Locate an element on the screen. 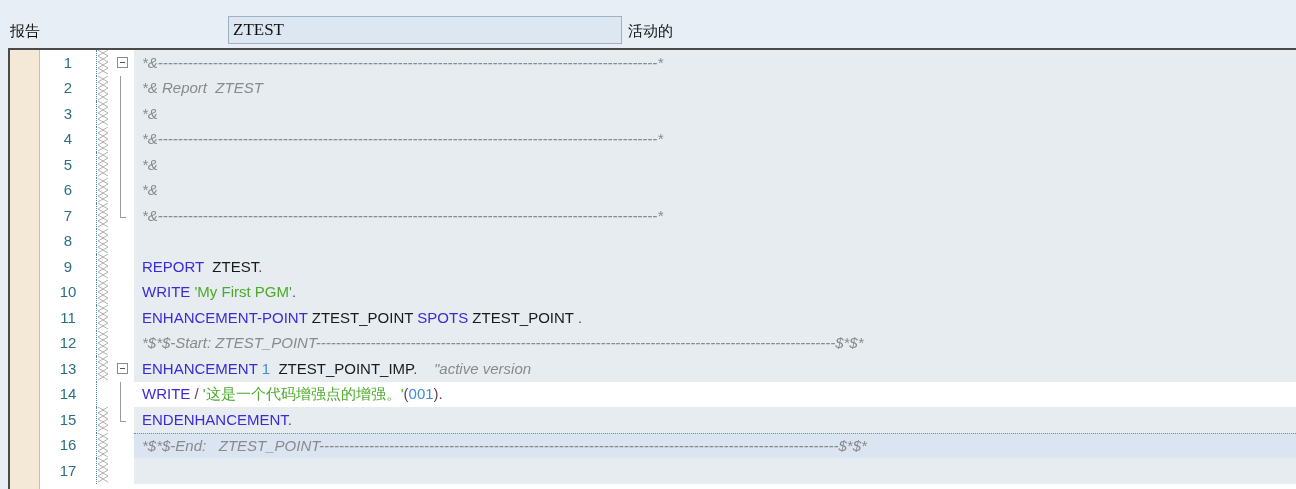  line-number: 12 is located at coordinates (68, 343).